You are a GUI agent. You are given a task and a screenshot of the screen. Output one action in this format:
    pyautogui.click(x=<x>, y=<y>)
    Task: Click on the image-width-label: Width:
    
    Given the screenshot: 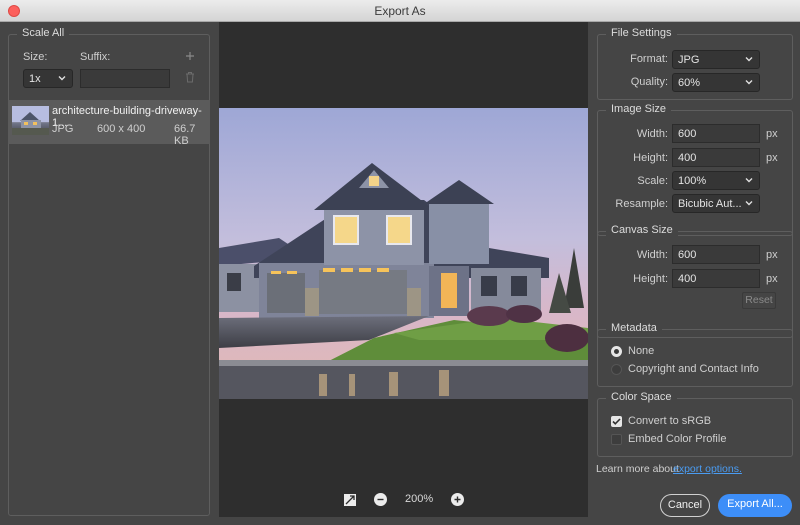 What is the action you would take?
    pyautogui.click(x=652, y=134)
    